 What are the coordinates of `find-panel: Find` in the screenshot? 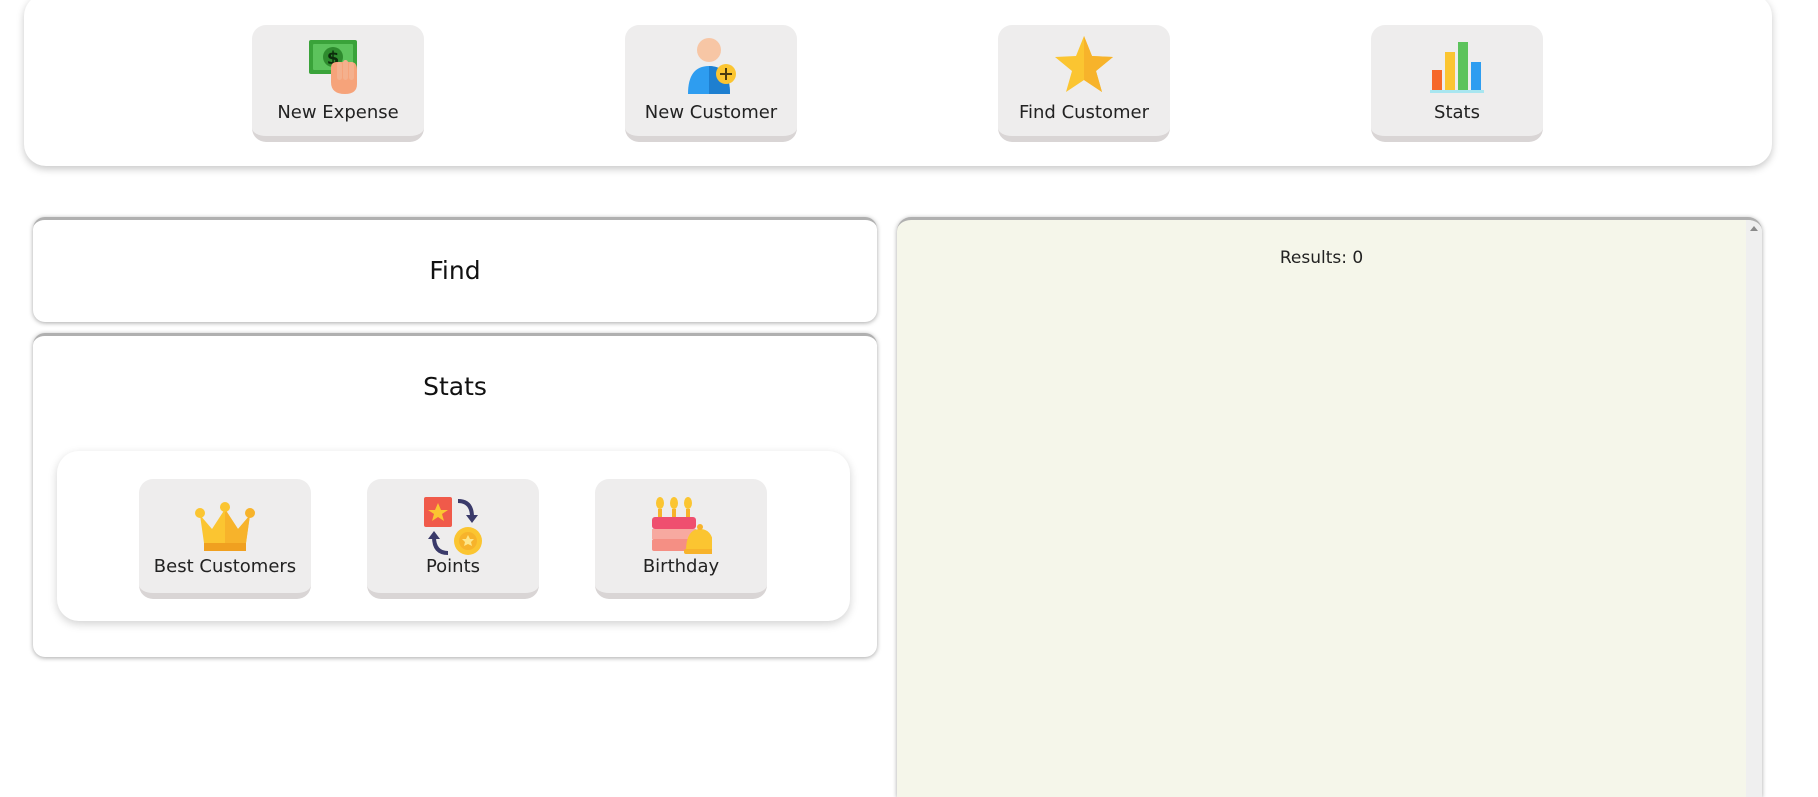 It's located at (455, 269).